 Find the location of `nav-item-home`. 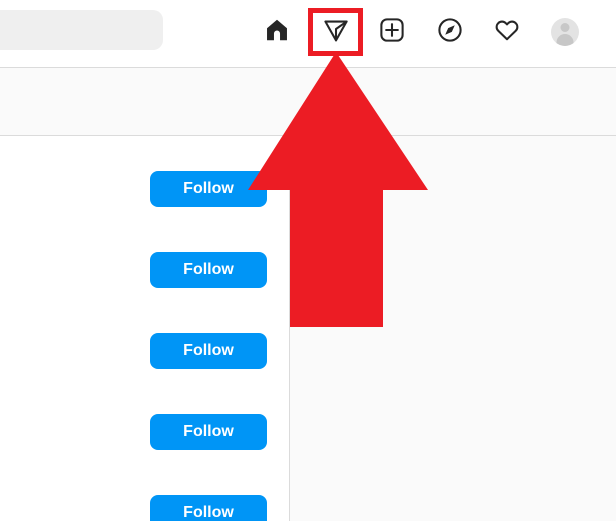

nav-item-home is located at coordinates (277, 32).